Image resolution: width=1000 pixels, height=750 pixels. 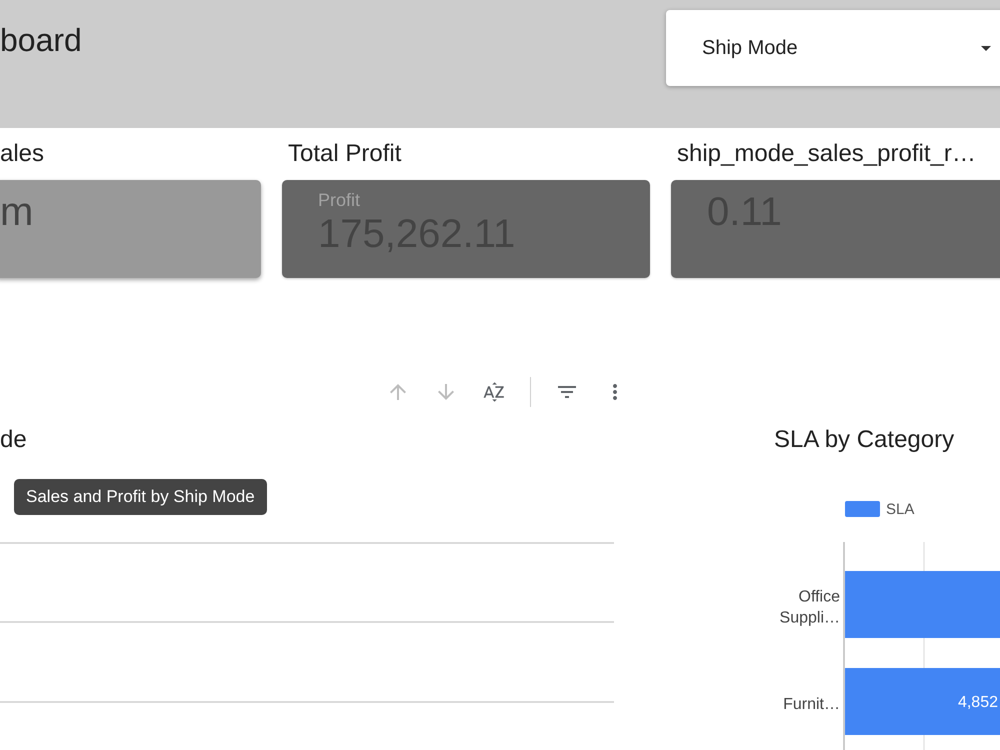 I want to click on kpi-title: Total Profit, so click(x=344, y=154).